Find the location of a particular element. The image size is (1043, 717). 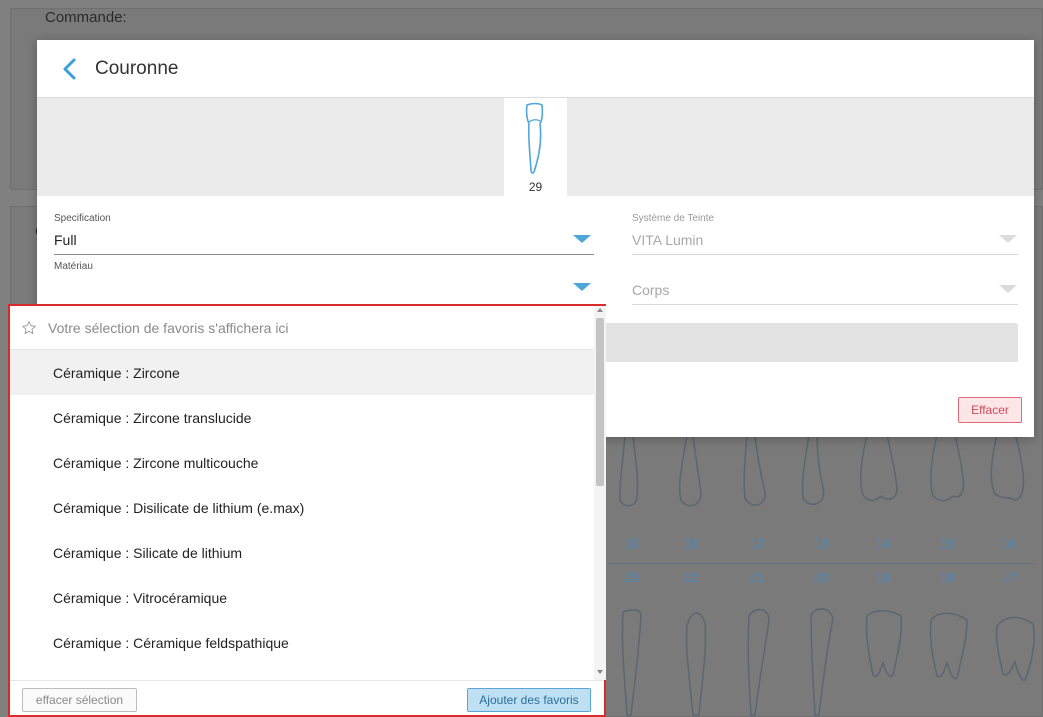

specification-chevron-down-icon is located at coordinates (582, 239).